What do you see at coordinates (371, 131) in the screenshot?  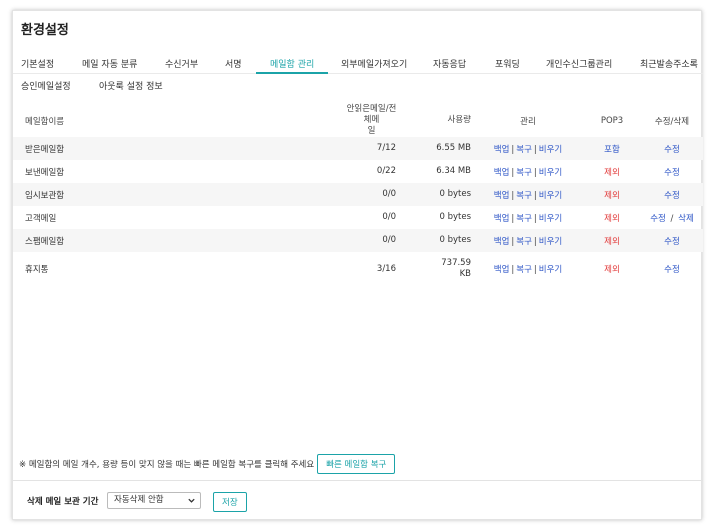 I see `col-unread-line2: 일` at bounding box center [371, 131].